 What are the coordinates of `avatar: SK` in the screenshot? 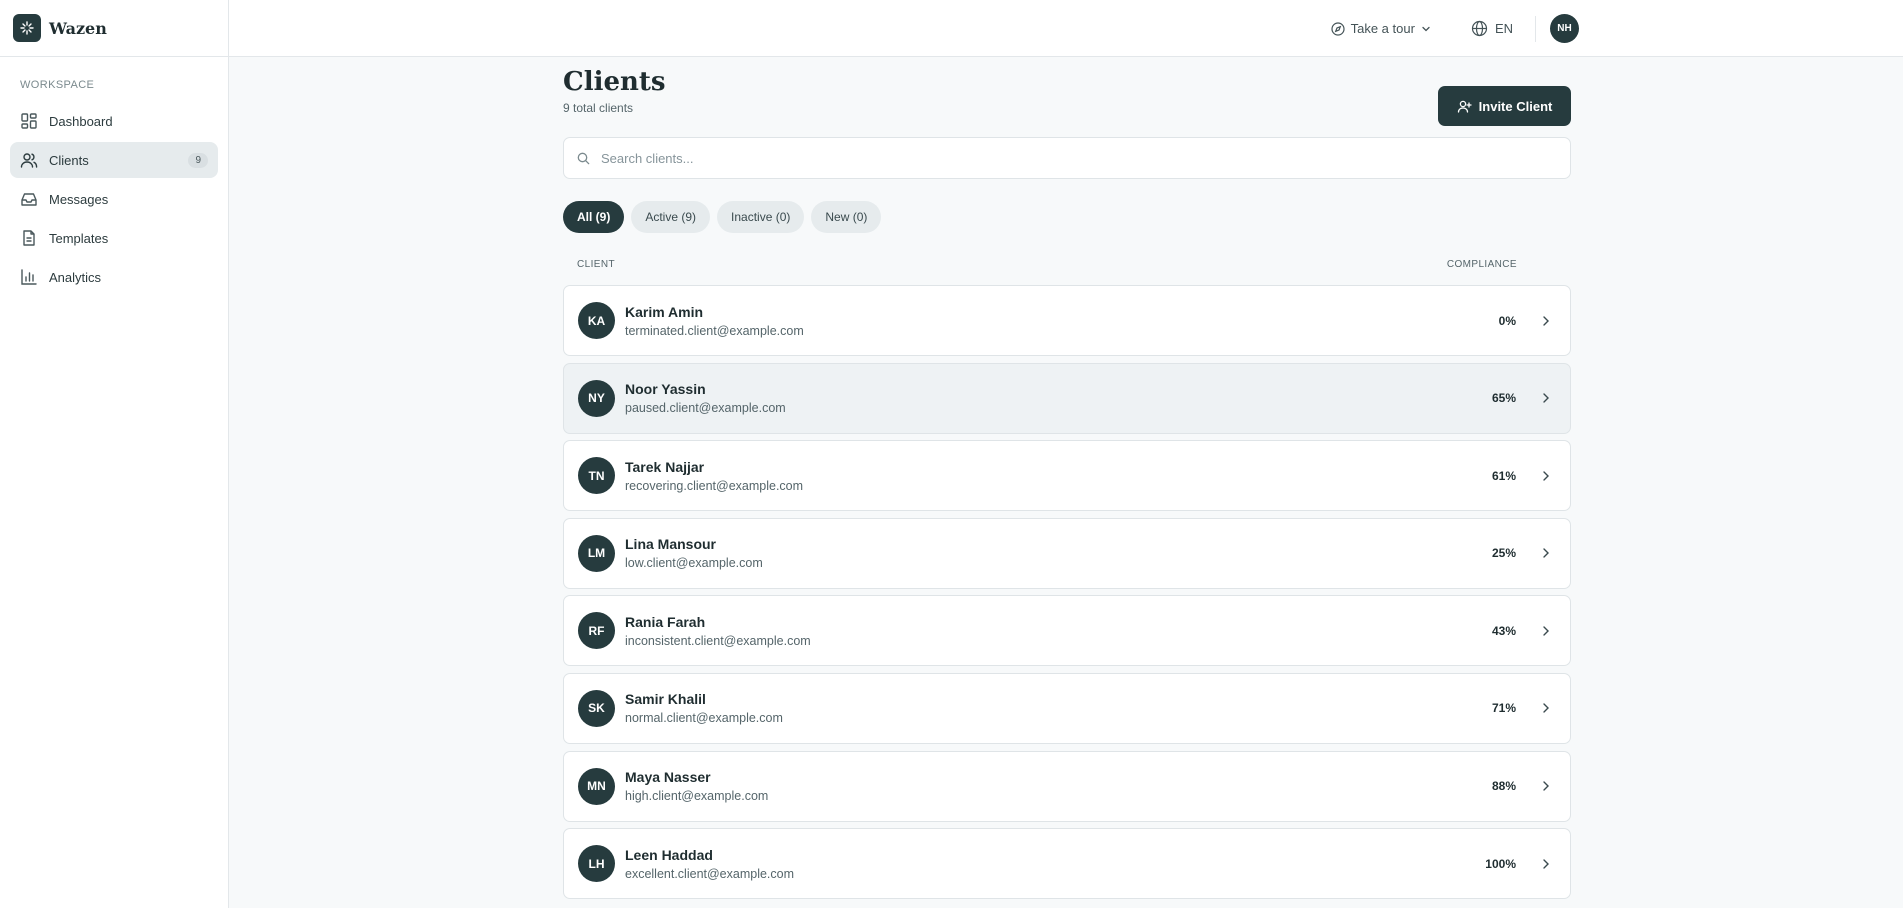 It's located at (596, 708).